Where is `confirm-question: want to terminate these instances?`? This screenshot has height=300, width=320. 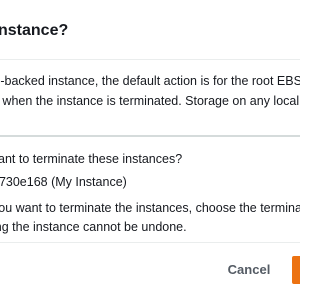 confirm-question: want to terminate these instances? is located at coordinates (91, 159).